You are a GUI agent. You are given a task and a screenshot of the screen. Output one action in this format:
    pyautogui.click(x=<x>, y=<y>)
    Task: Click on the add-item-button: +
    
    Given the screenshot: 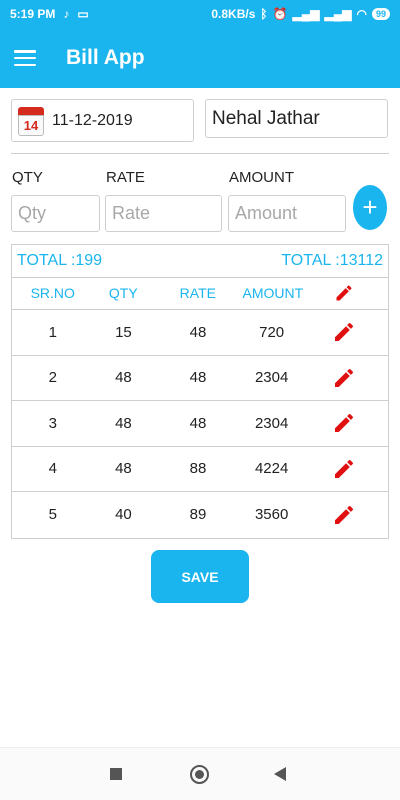 What is the action you would take?
    pyautogui.click(x=370, y=207)
    